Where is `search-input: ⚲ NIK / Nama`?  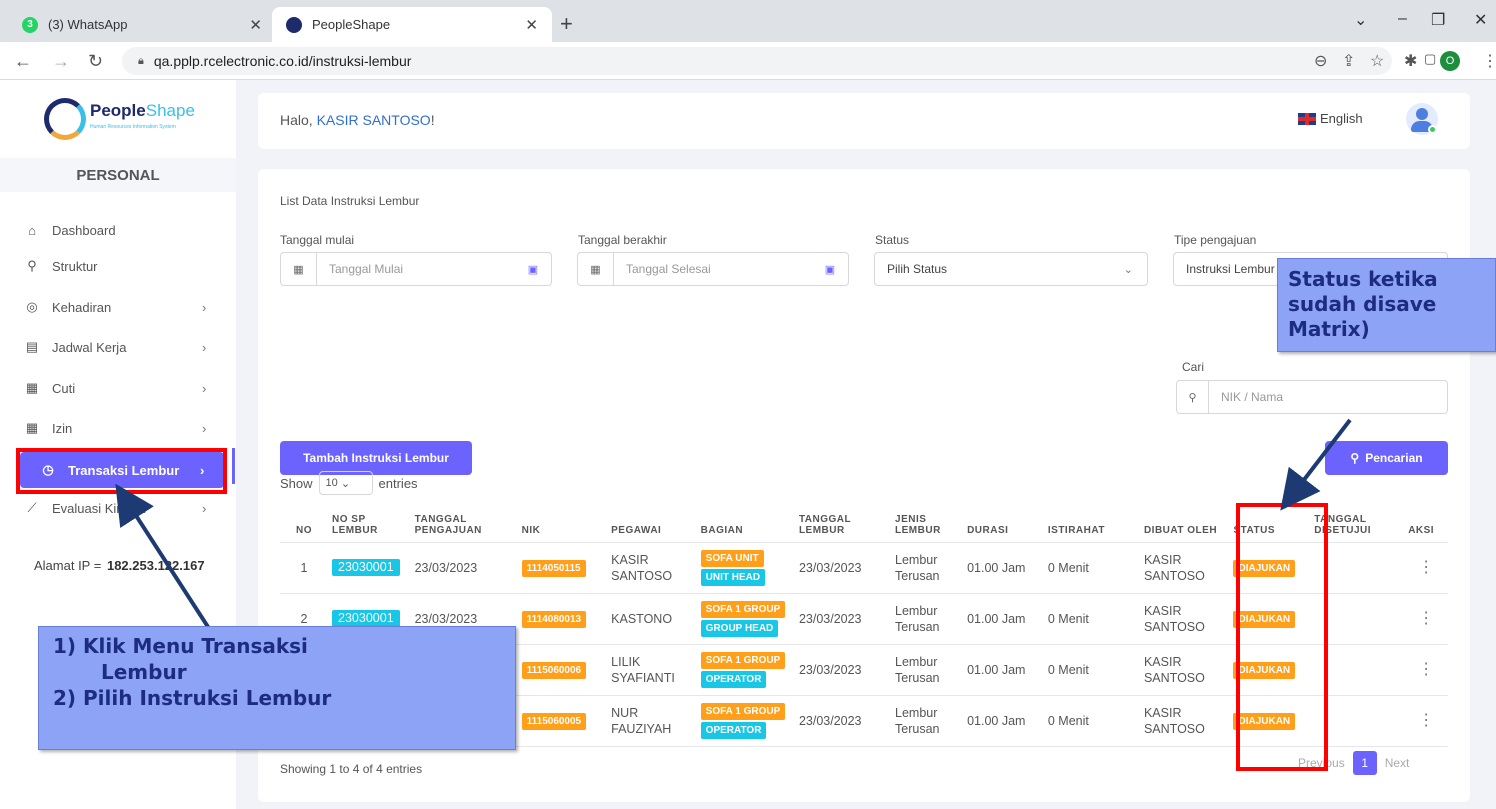 search-input: ⚲ NIK / Nama is located at coordinates (1312, 397).